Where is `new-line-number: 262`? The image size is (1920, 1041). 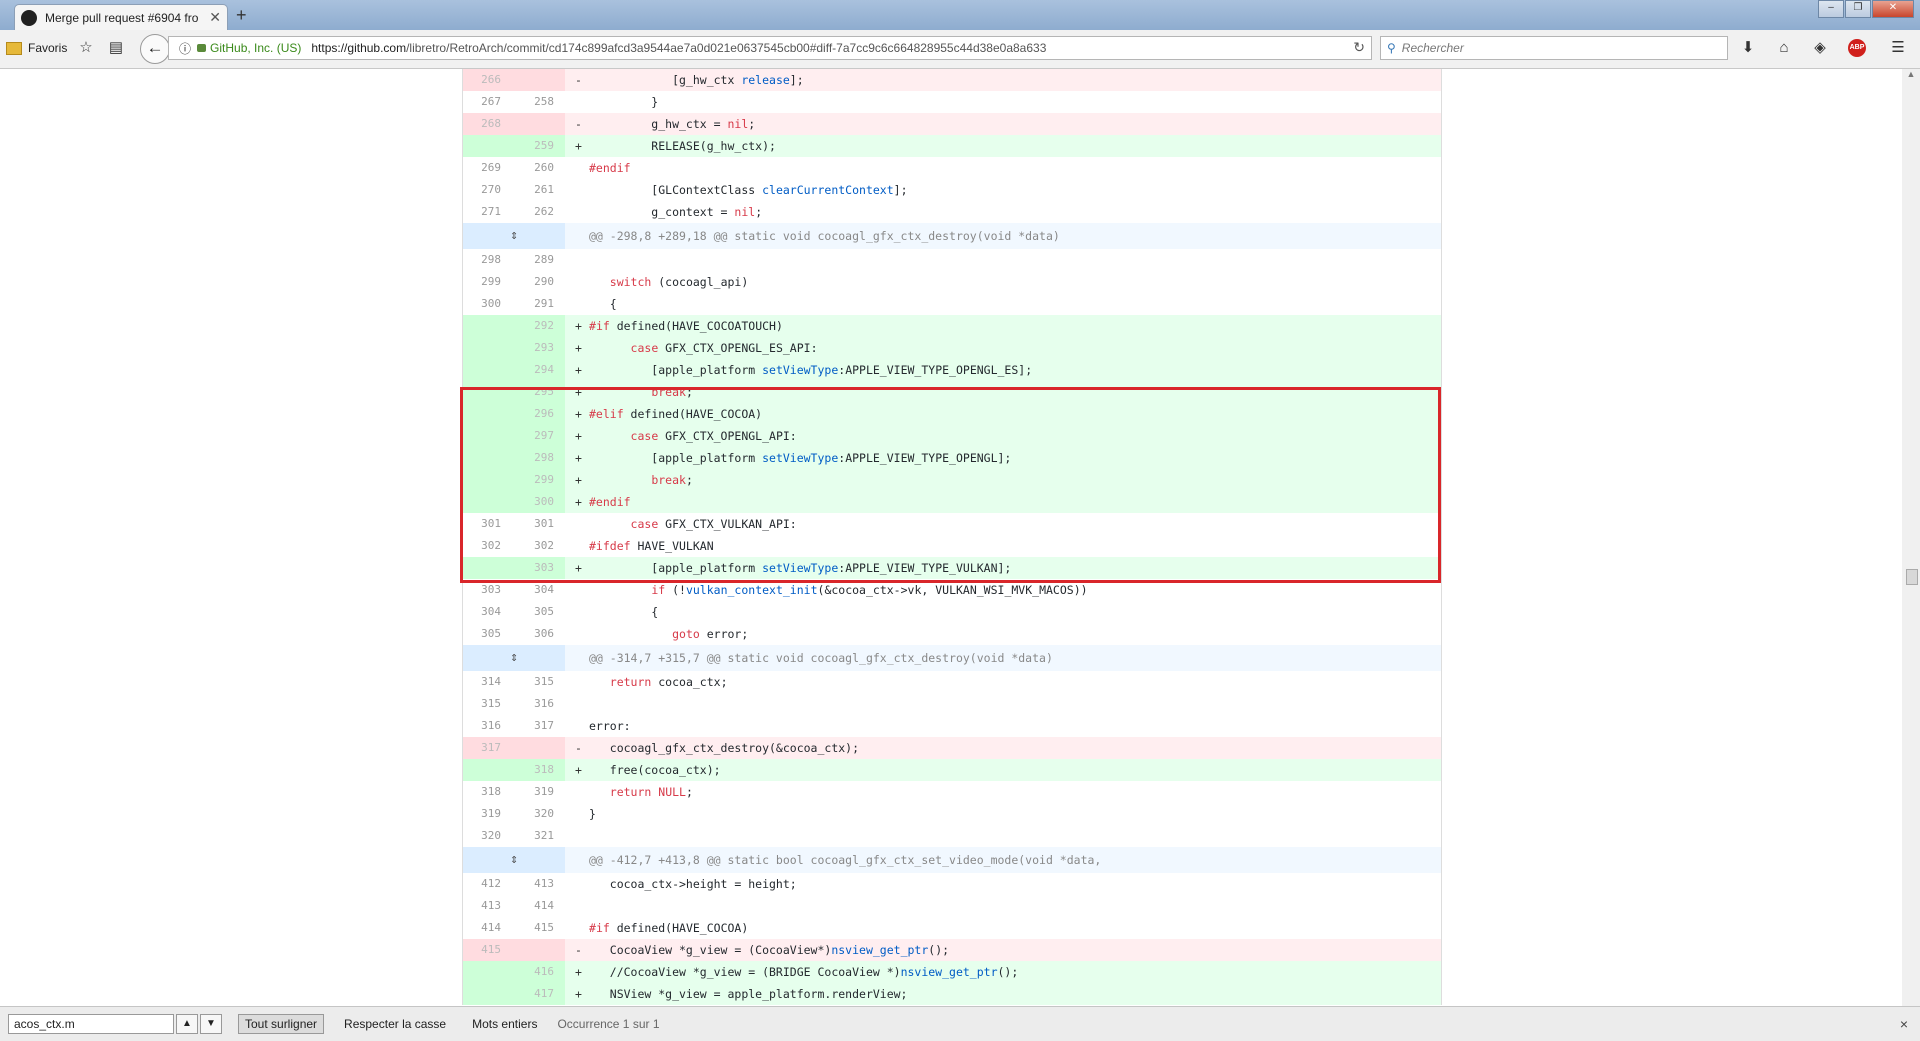
new-line-number: 262 is located at coordinates (538, 212).